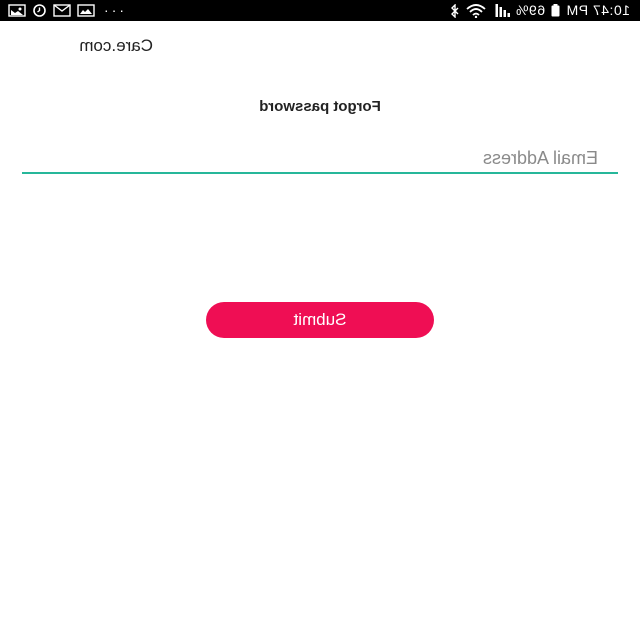  Describe the element at coordinates (116, 45) in the screenshot. I see `brand-name: Care.com` at that location.